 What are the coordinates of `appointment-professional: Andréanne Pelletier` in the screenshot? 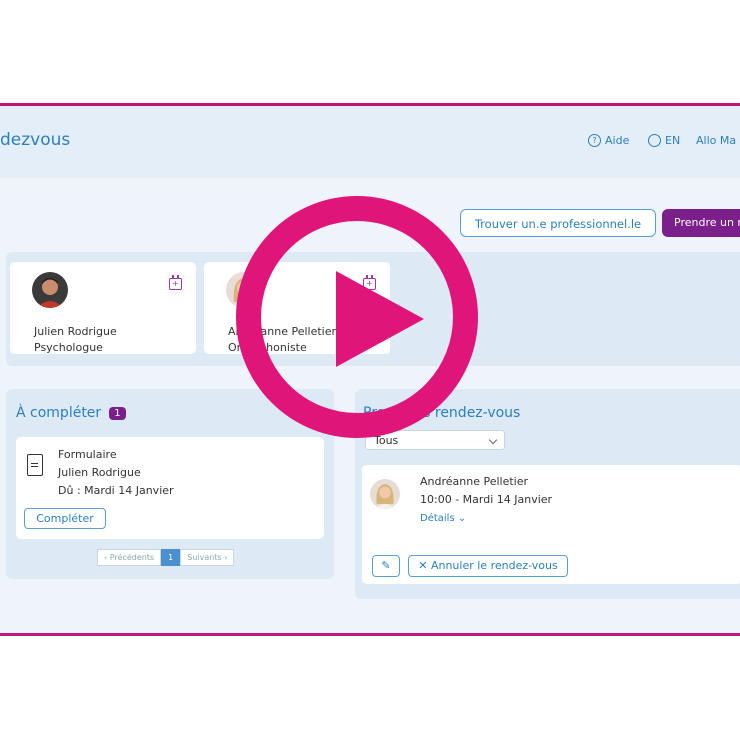 It's located at (474, 481).